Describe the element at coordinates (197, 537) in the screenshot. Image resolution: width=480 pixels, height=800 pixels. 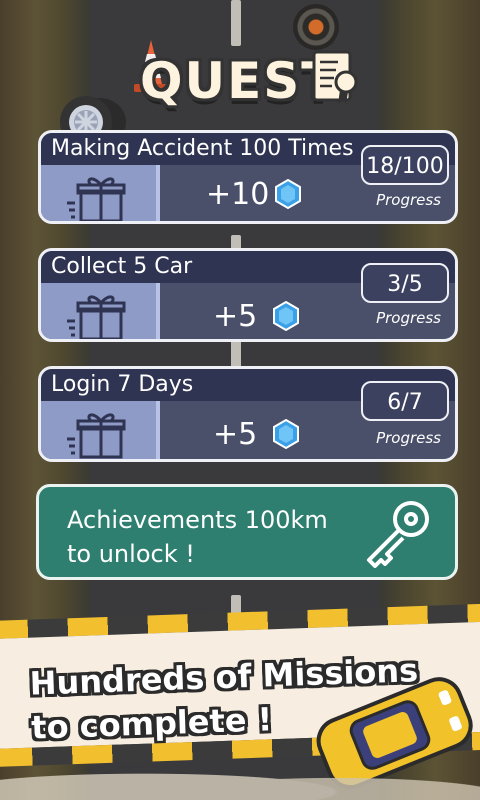
I see `achievement-text: Achievements 100km to unlock !` at that location.